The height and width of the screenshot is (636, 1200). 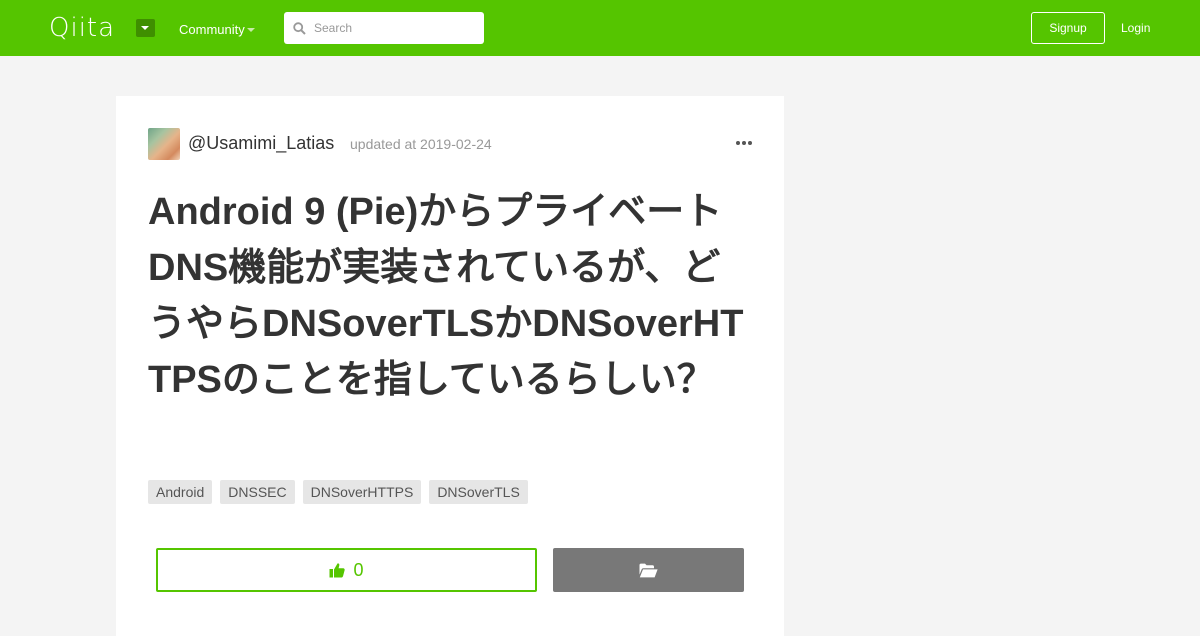 I want to click on tag-list: Android DNSSEC DNSoverHTTPS DNSoverTLS, so click(x=342, y=492).